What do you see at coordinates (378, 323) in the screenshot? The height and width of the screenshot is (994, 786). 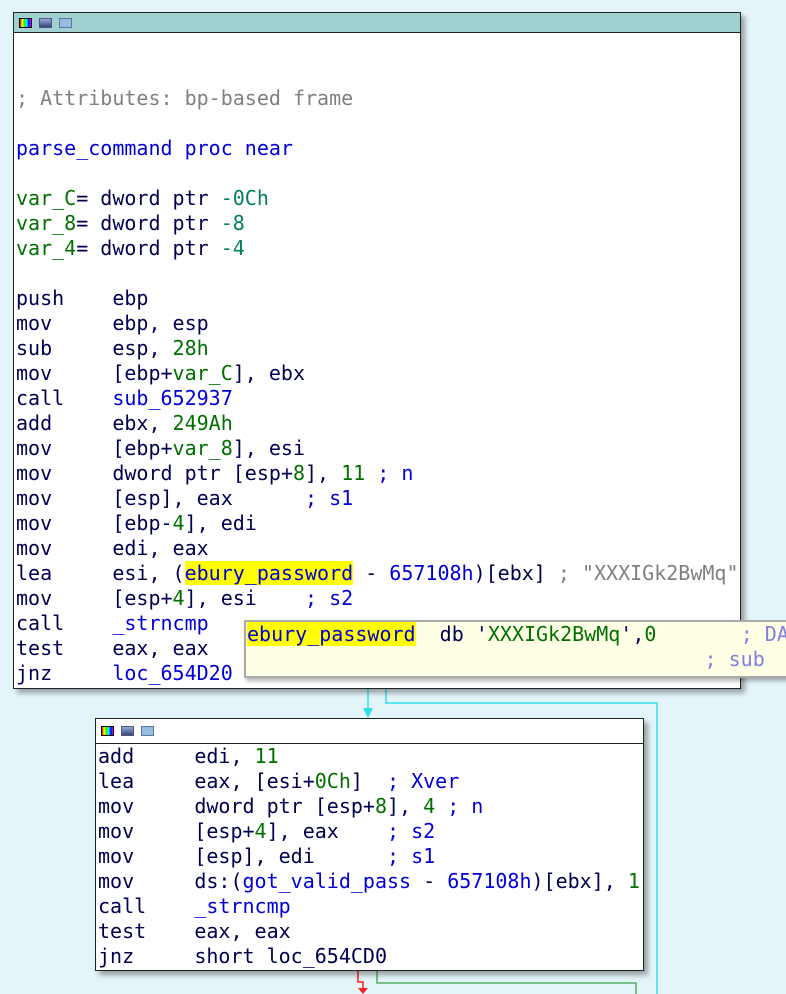 I see `code-line: mov ebp, esp` at bounding box center [378, 323].